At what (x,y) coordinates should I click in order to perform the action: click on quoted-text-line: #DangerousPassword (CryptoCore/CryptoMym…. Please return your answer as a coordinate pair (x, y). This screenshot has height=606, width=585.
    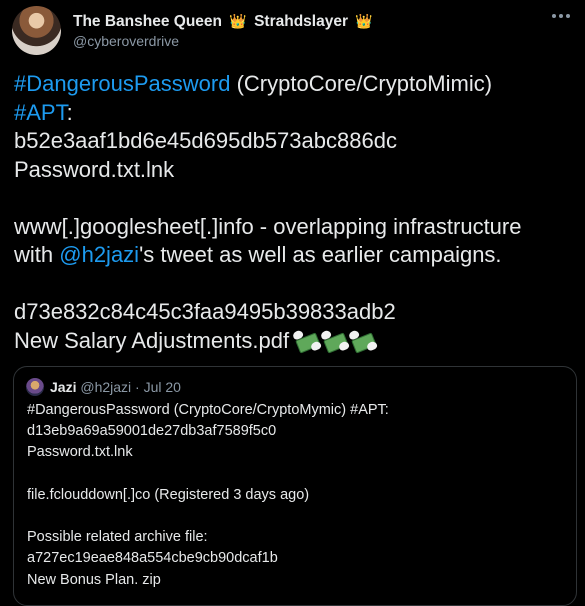
    Looking at the image, I should click on (208, 410).